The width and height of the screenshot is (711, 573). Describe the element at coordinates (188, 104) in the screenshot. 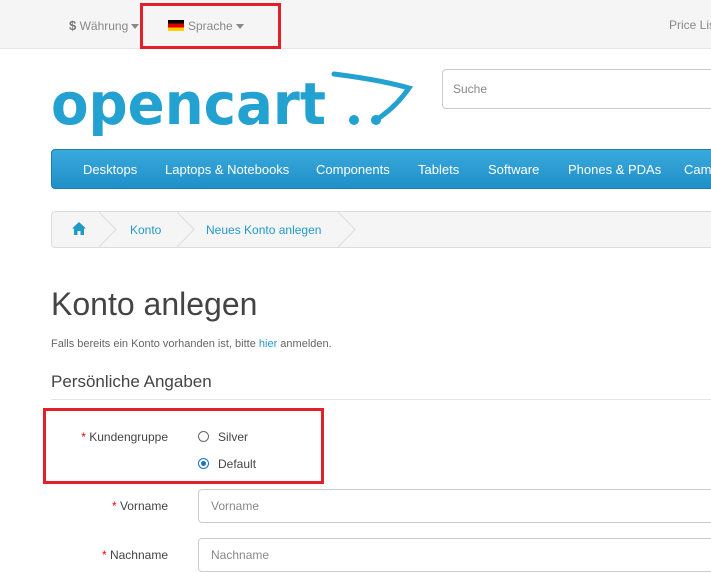

I see `logo-text: opencart` at that location.